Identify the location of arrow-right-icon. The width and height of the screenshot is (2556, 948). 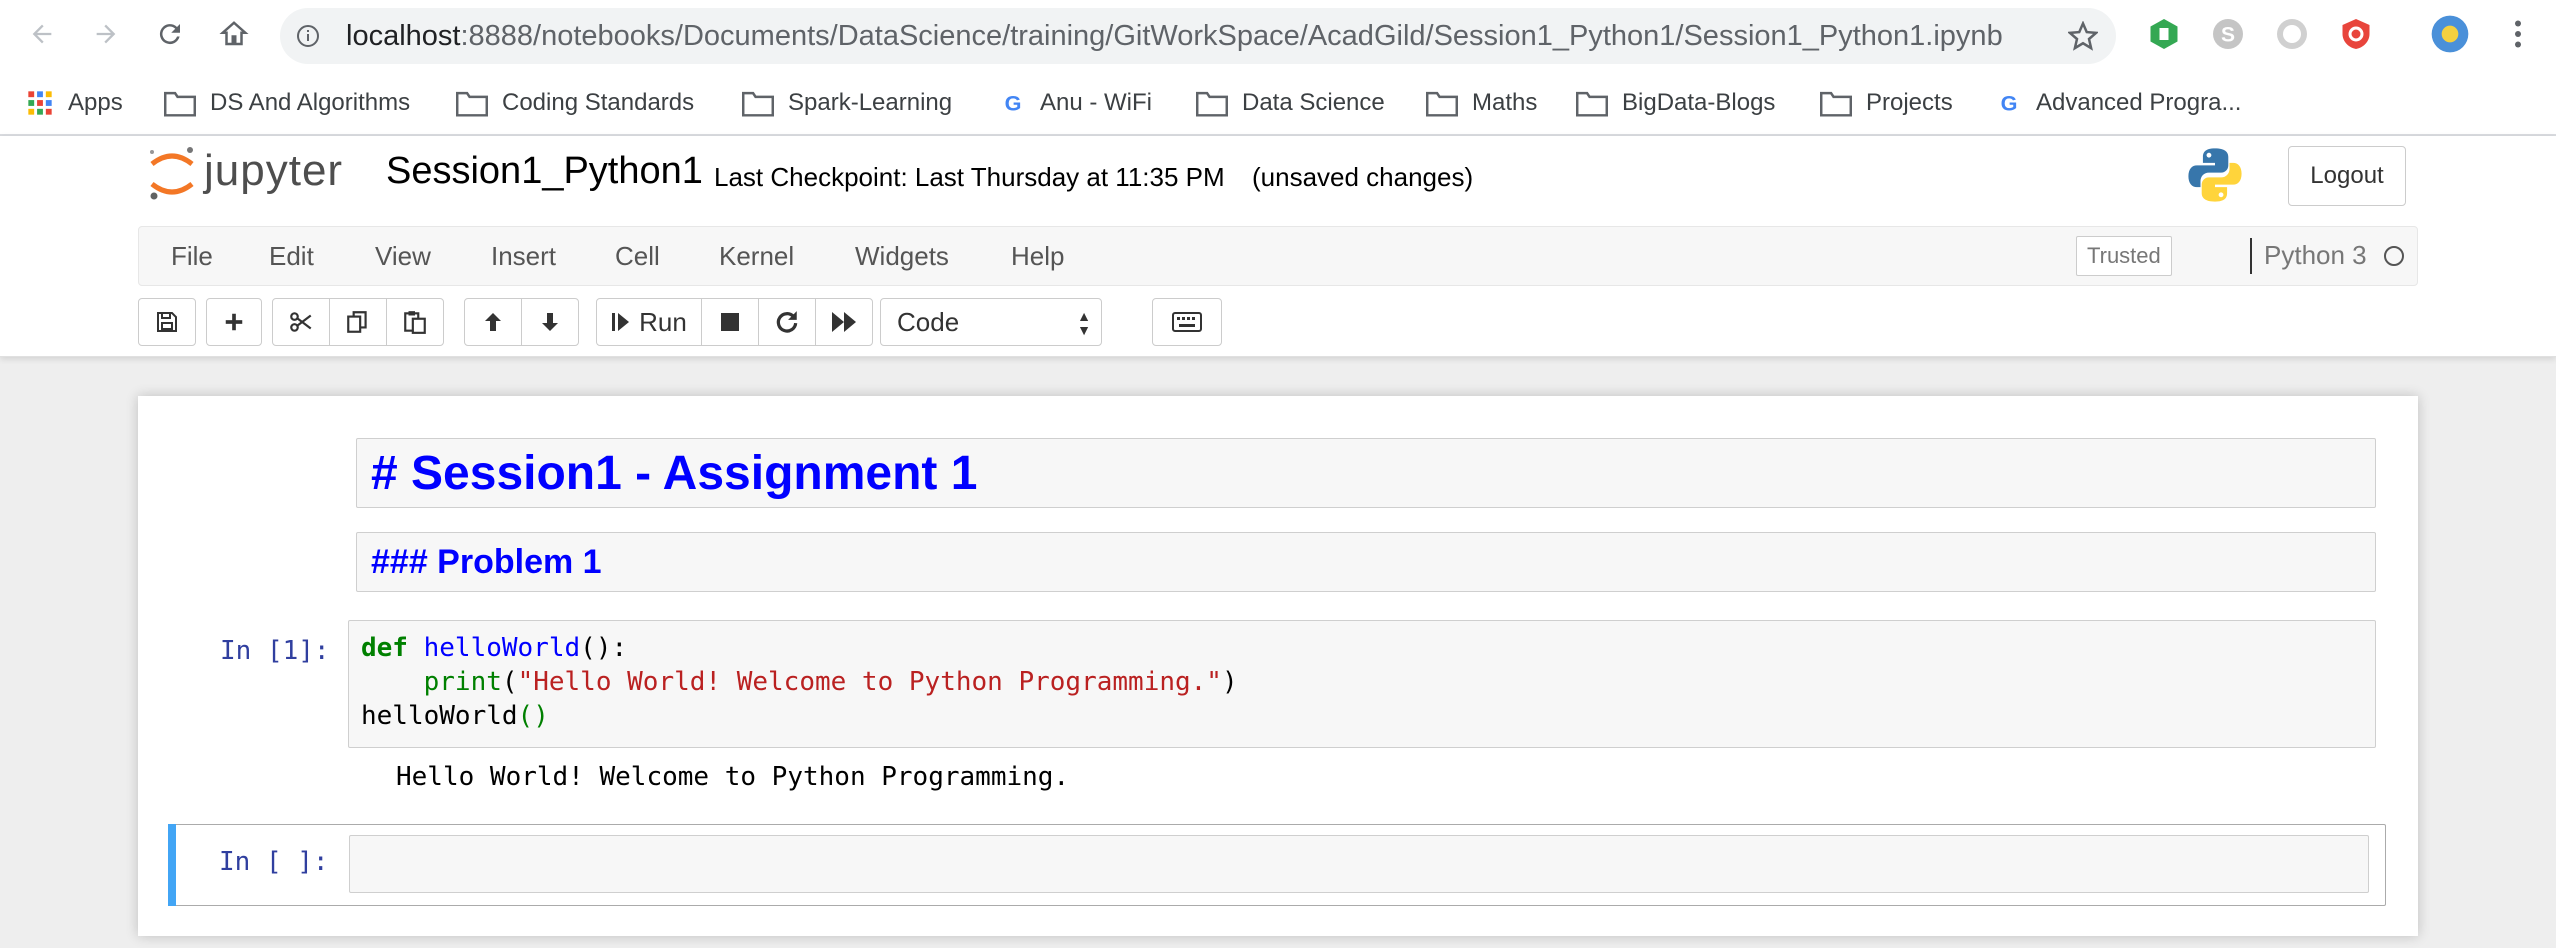
(106, 34).